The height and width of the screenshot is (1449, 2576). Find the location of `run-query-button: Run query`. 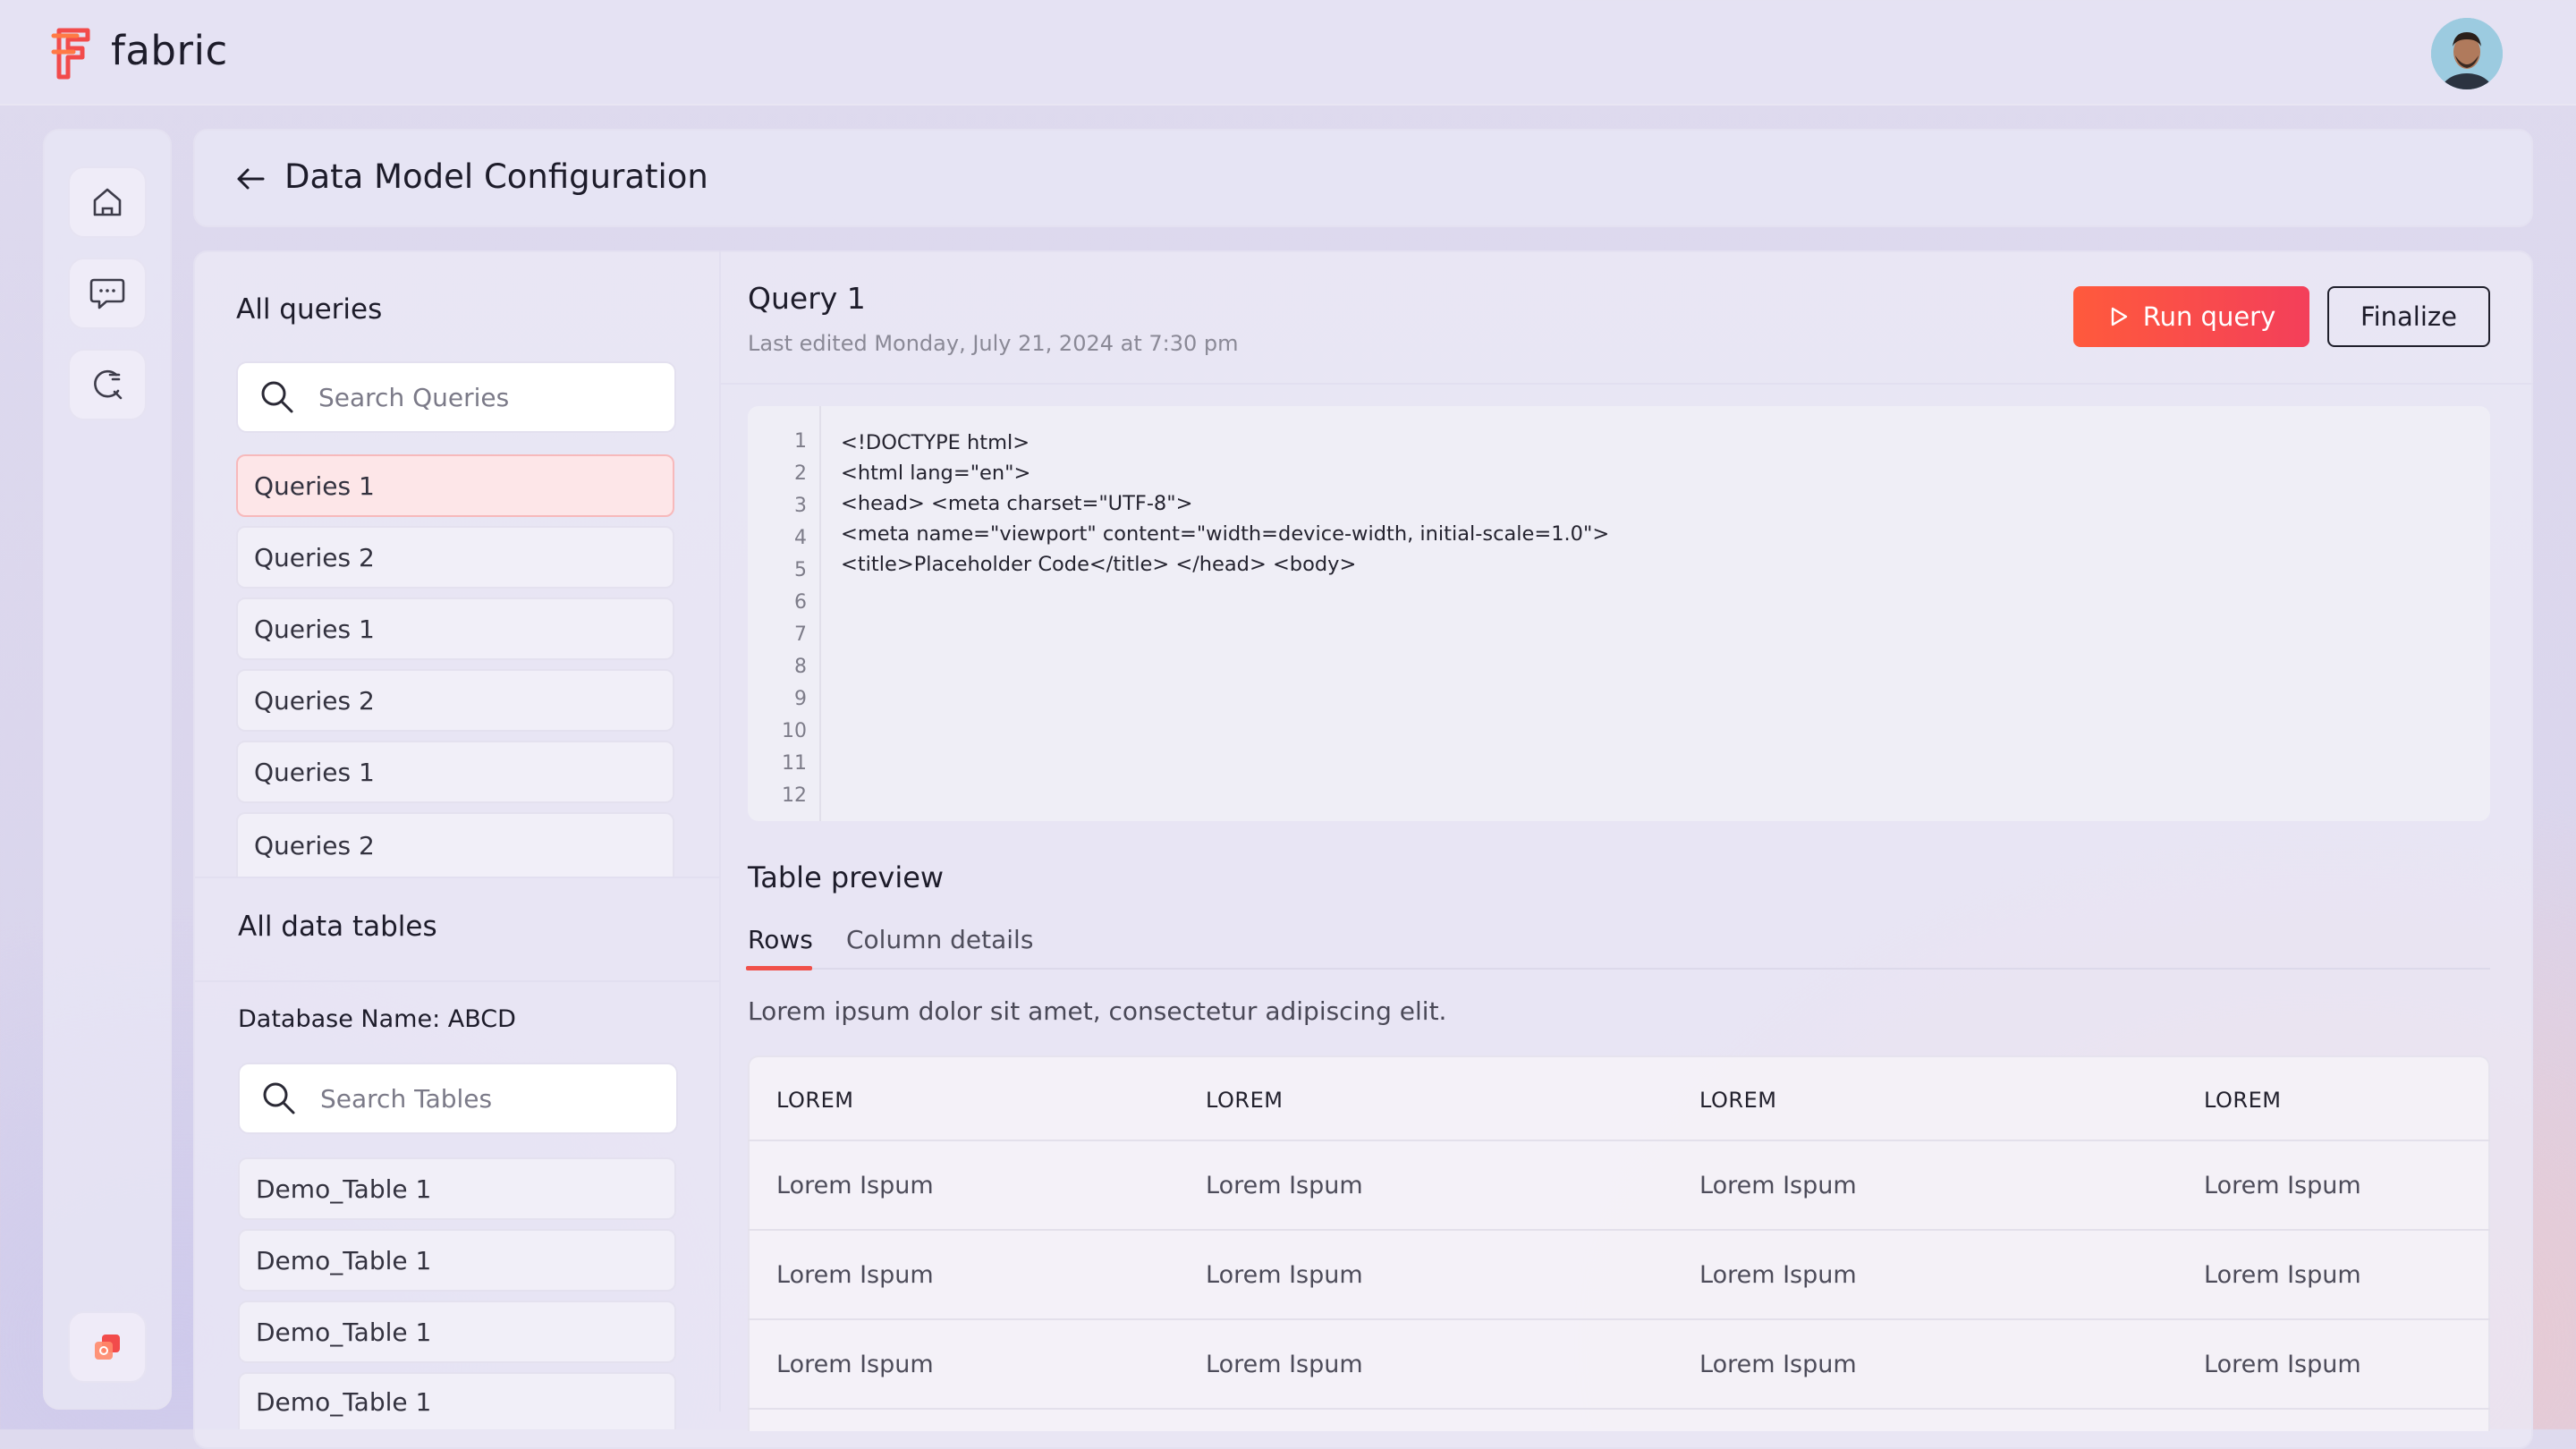

run-query-button: Run query is located at coordinates (2191, 316).